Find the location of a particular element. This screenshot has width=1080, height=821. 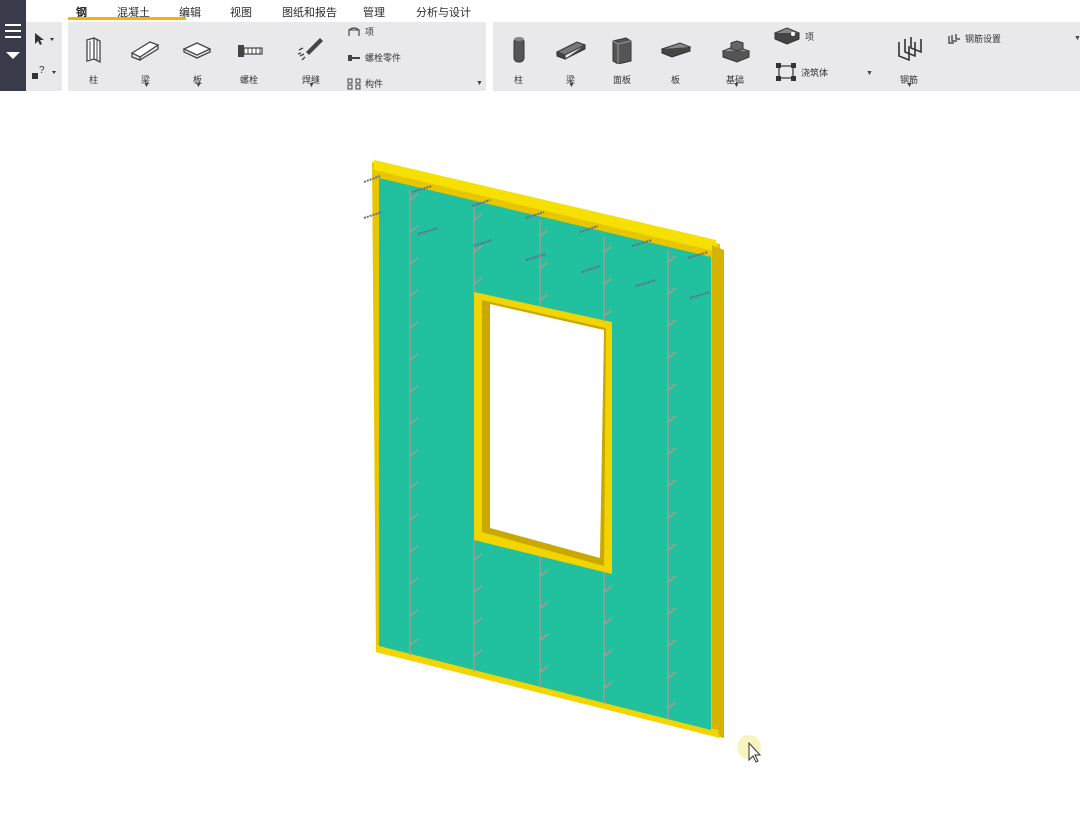

window-opening is located at coordinates (547, 431).